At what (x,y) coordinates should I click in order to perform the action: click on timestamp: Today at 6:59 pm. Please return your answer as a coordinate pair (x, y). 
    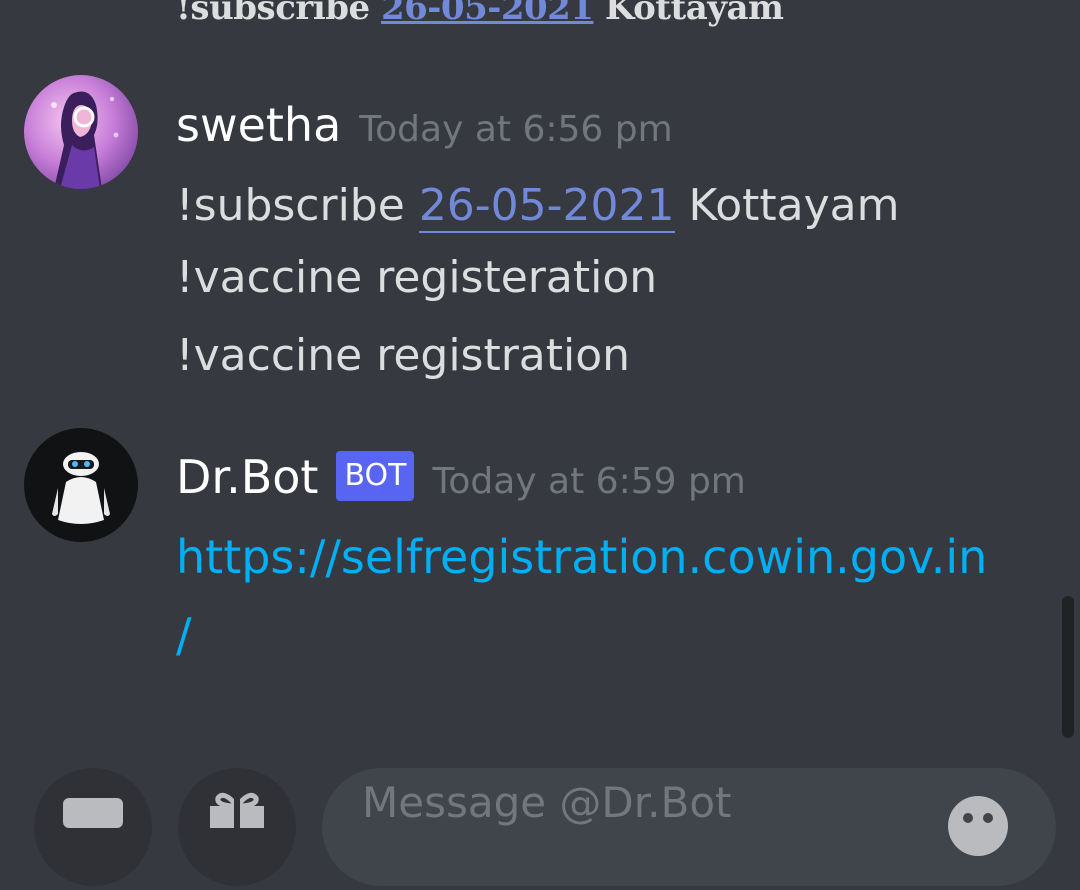
    Looking at the image, I should click on (589, 481).